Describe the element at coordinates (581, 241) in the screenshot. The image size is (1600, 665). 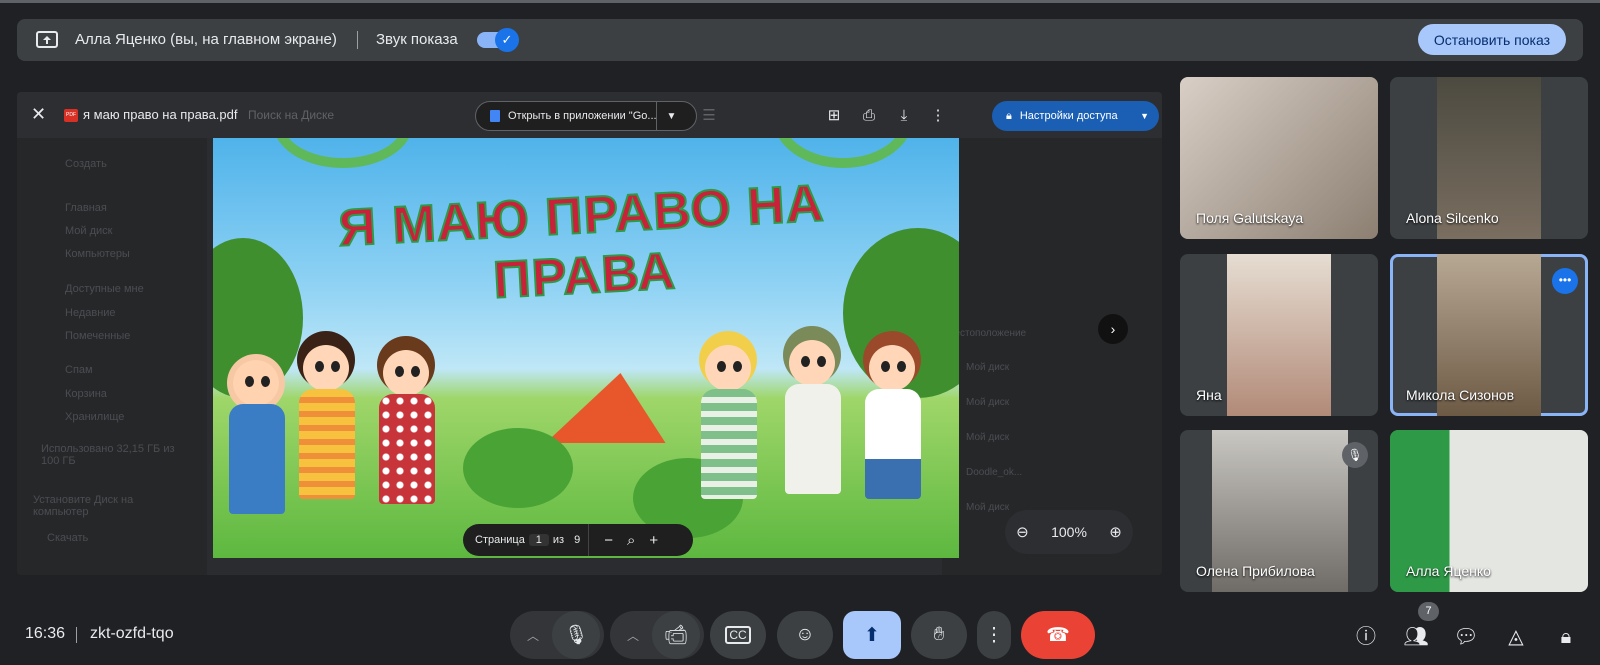
I see `slide-title: Я МАЮ ПРАВО НА ПРАВА` at that location.